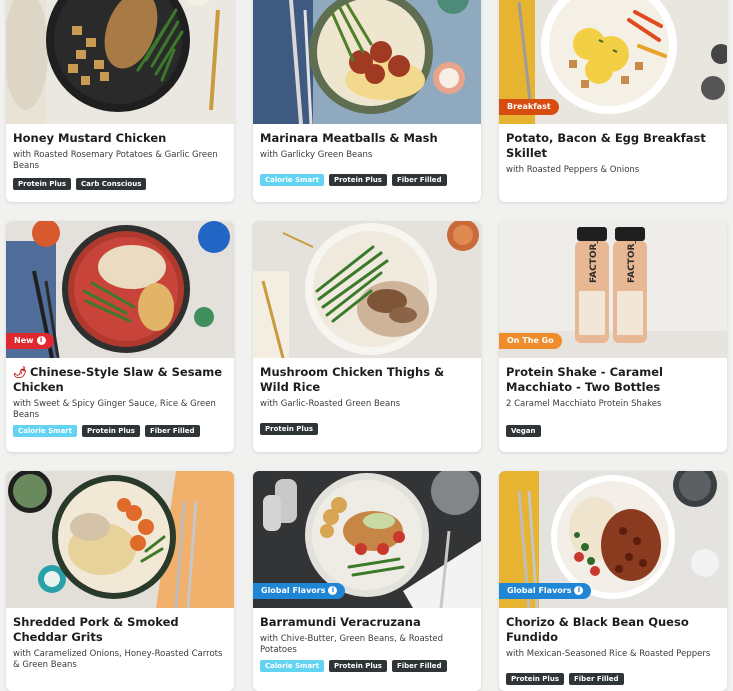  I want to click on meal-subtitle: 2 Caramel Macchiato Protein Shakes, so click(584, 404).